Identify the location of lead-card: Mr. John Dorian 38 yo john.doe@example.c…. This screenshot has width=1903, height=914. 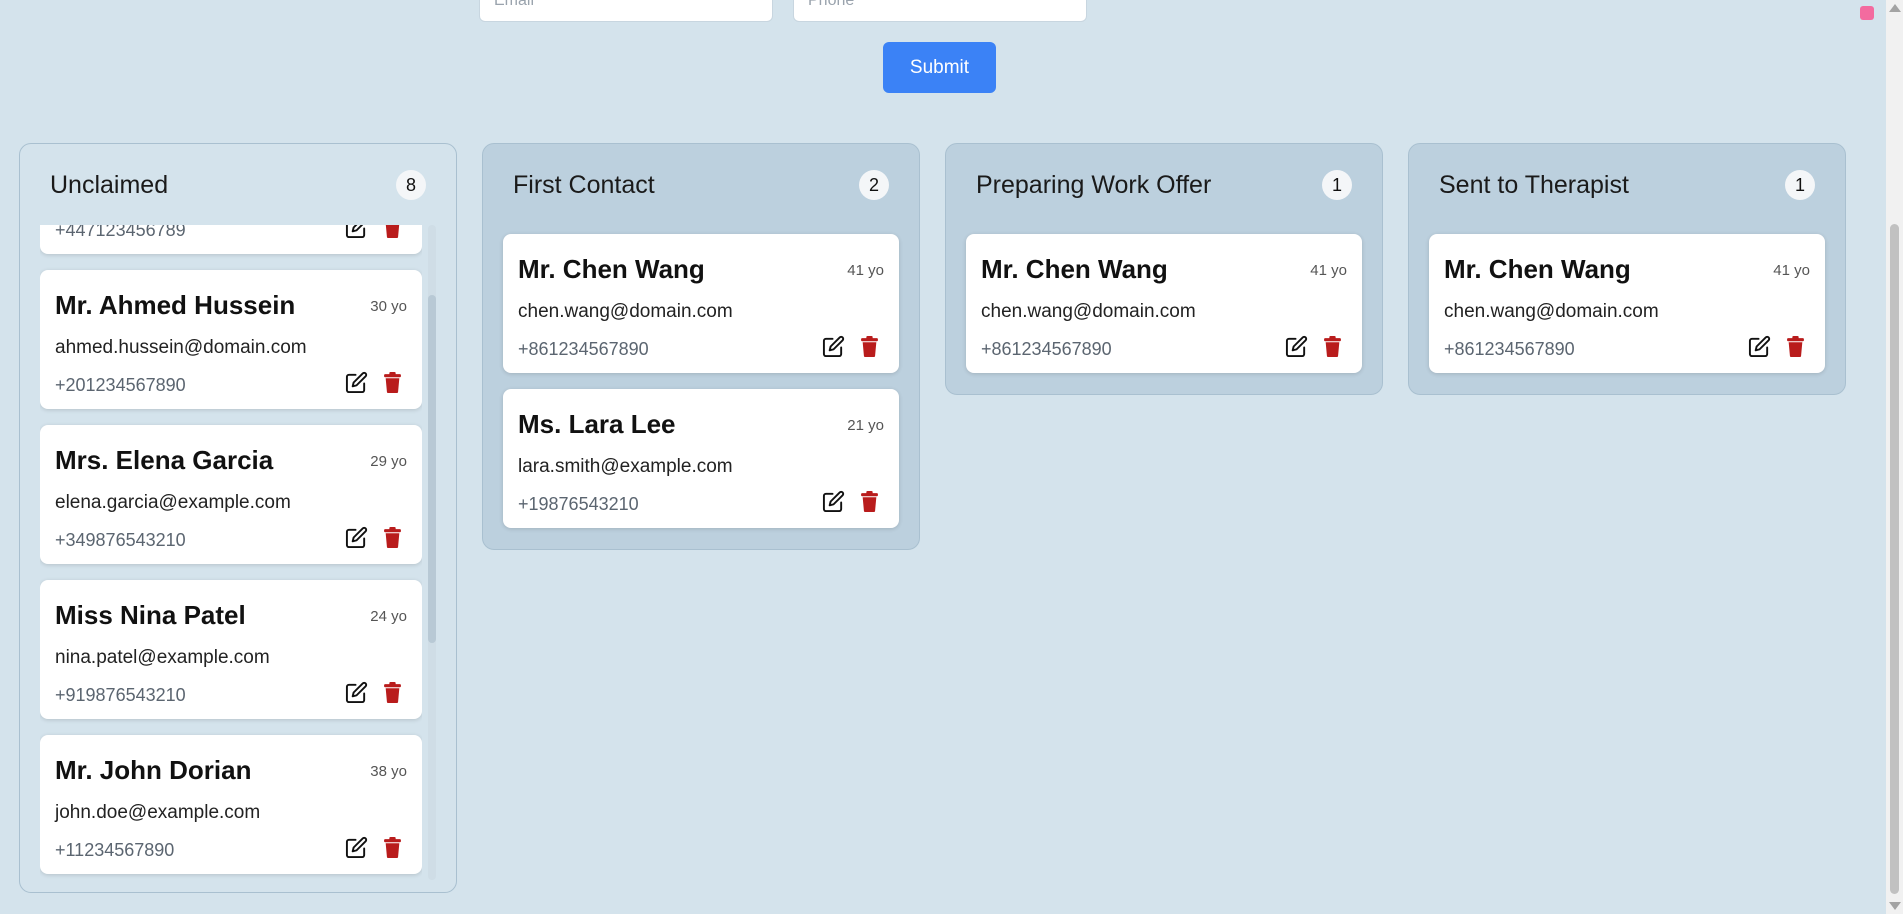
(231, 804).